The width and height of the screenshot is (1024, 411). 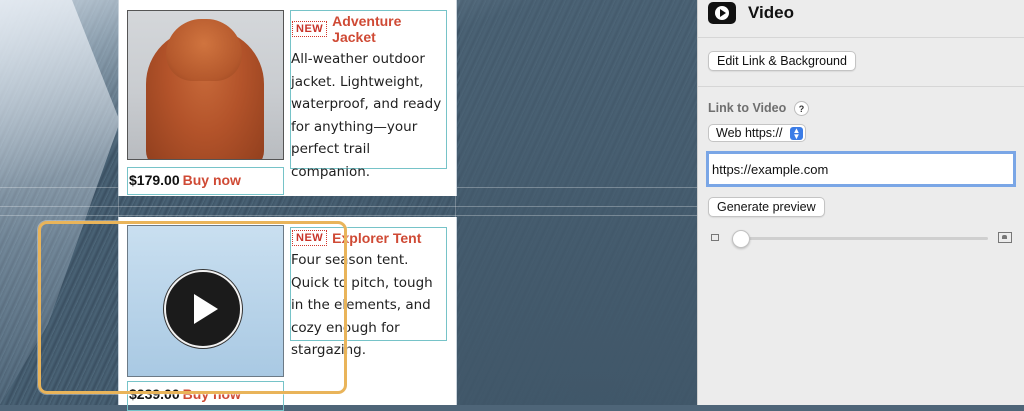 I want to click on jacket-photo, so click(x=205, y=85).